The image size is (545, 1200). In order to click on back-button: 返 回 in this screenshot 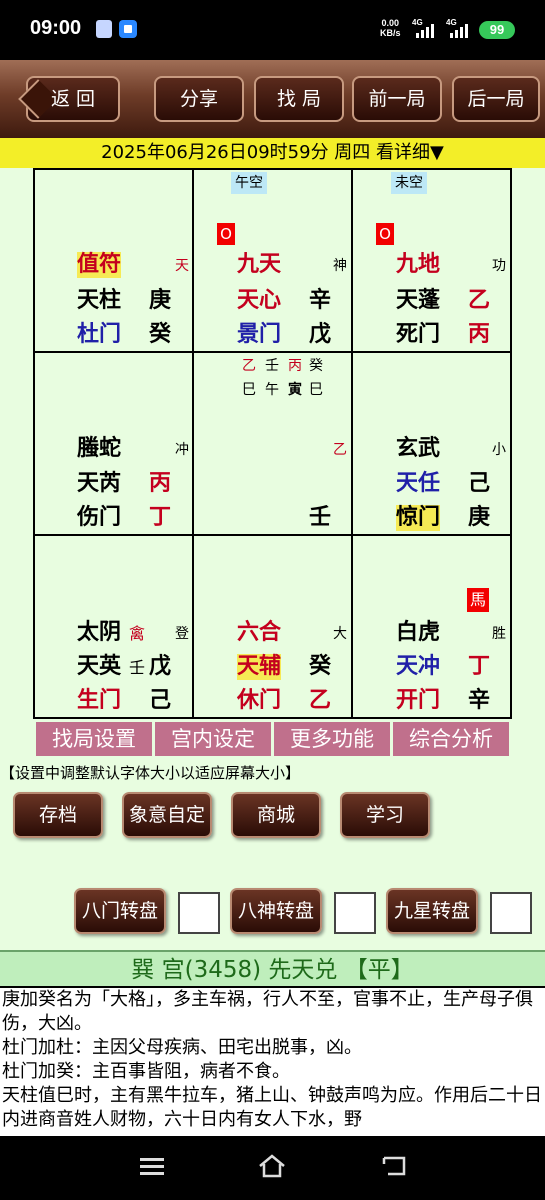, I will do `click(69, 99)`.